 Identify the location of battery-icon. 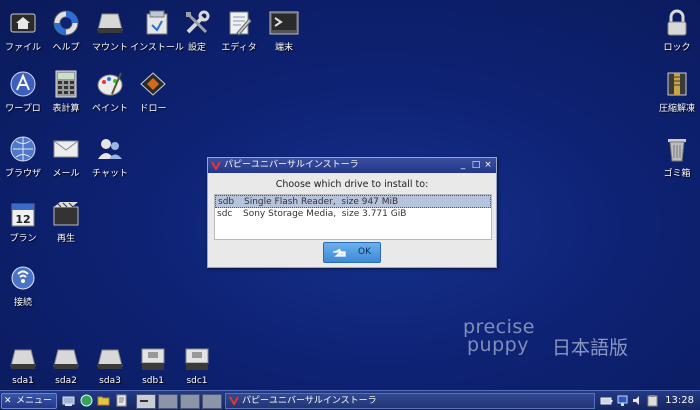
(606, 400).